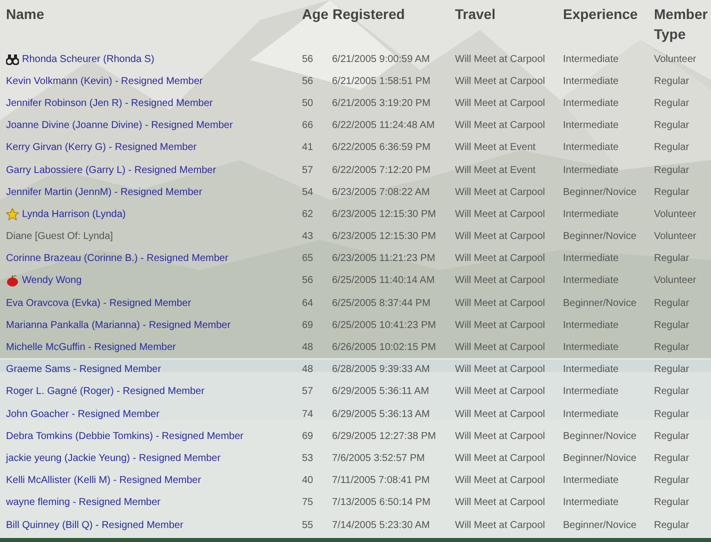 The height and width of the screenshot is (542, 711). Describe the element at coordinates (381, 81) in the screenshot. I see `registered-cell: 6/21/2005 1:58:51 PM` at that location.